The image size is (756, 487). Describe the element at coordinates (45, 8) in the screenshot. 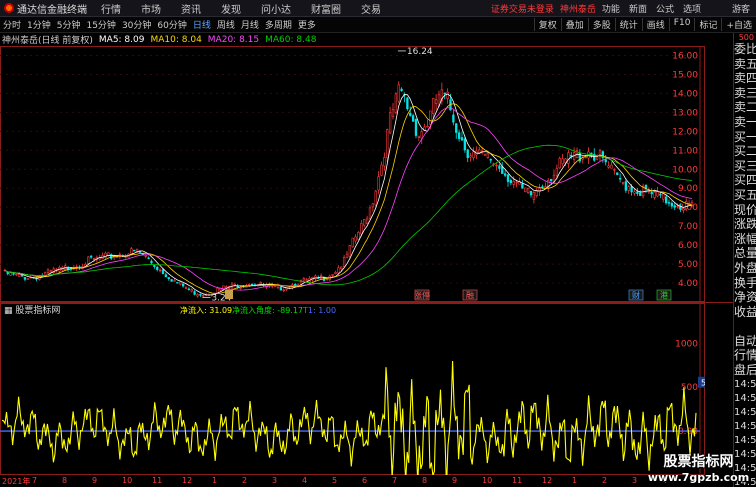

I see `app-logo: 通达信金融终端` at that location.